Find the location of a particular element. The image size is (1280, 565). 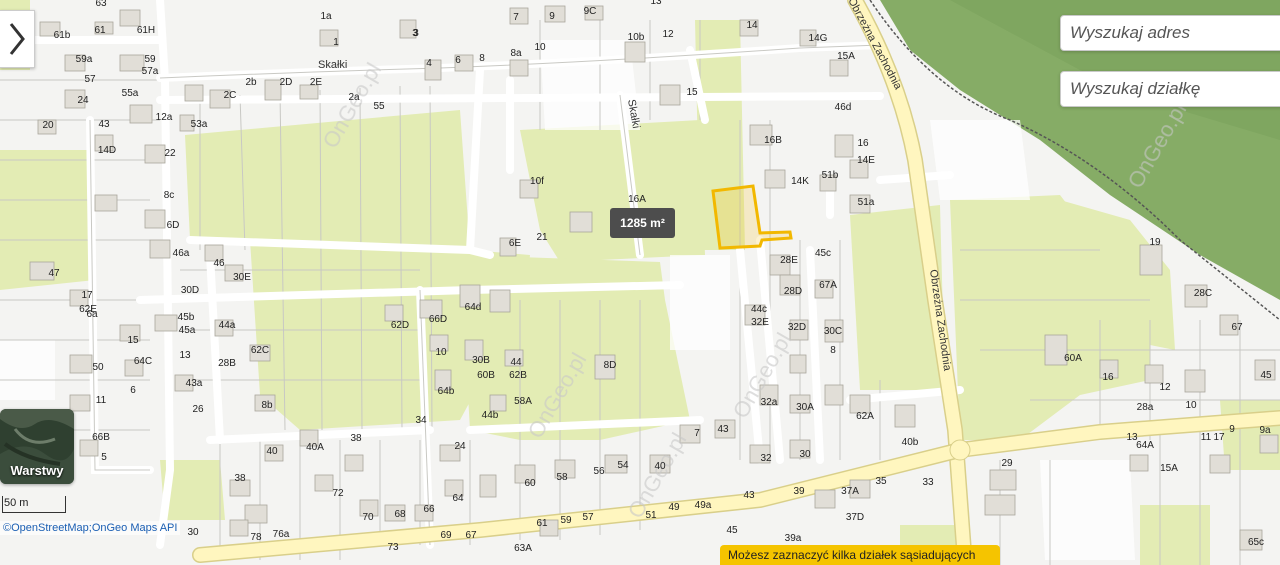

osm-attribution-link: ©OpenStreetMap is located at coordinates (46, 528).